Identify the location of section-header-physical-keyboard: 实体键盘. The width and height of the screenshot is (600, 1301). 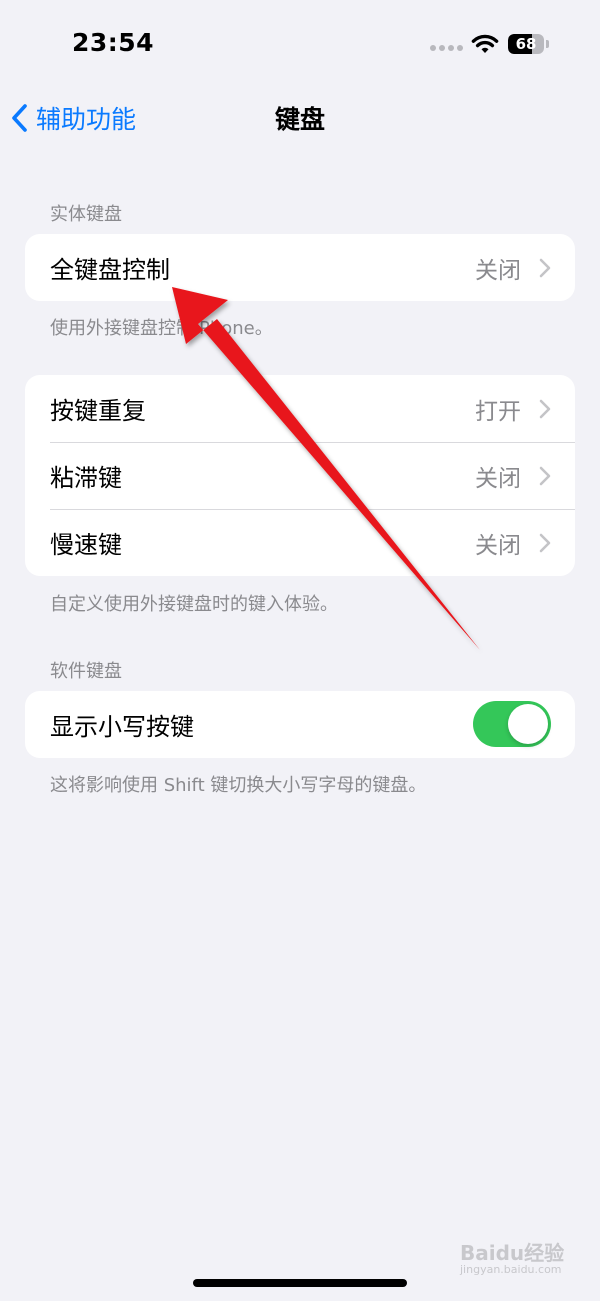
(86, 214).